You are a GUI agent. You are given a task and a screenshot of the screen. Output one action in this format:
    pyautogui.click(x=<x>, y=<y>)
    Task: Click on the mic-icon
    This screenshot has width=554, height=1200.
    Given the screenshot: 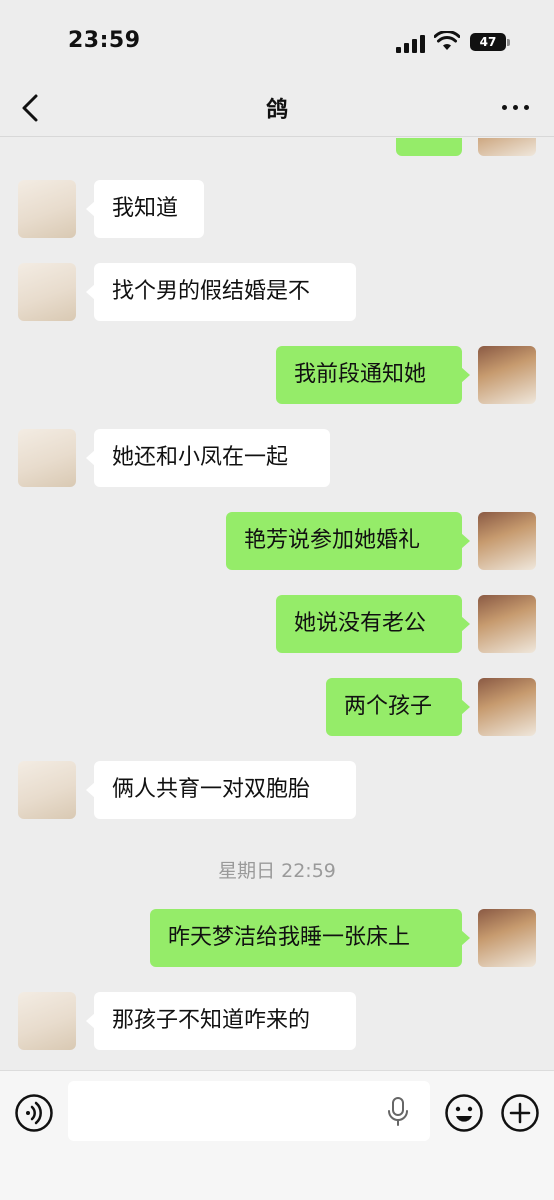 What is the action you would take?
    pyautogui.click(x=398, y=1112)
    